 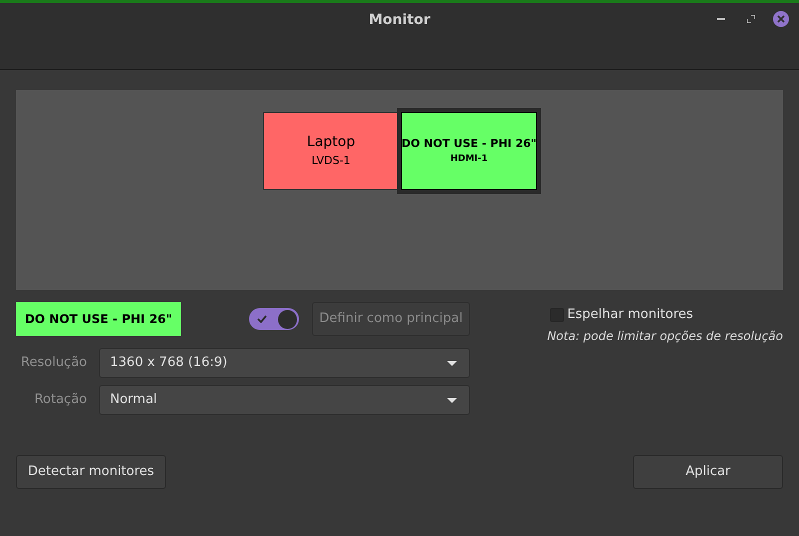 I want to click on monitor-output: HDMI-1, so click(x=469, y=159).